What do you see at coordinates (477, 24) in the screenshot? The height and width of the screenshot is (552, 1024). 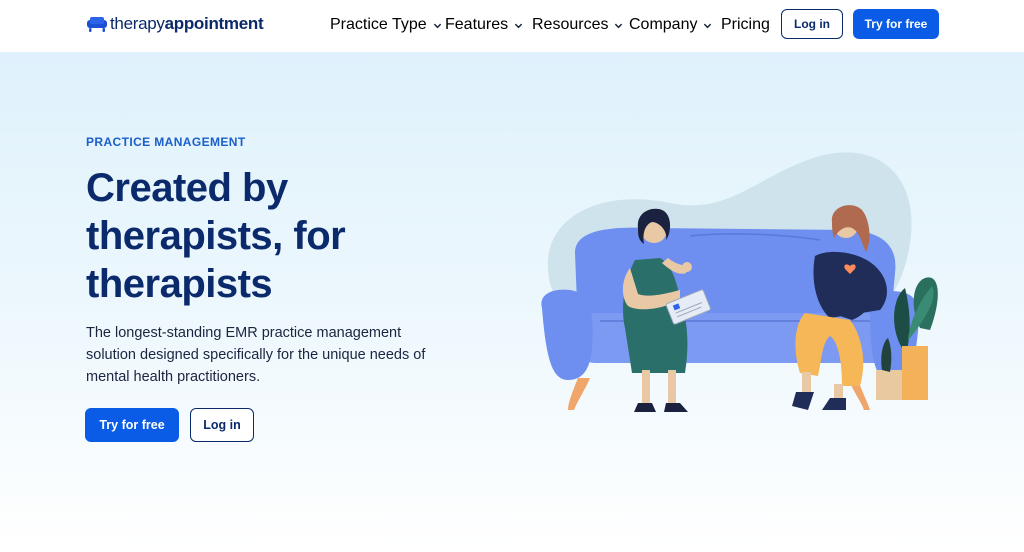 I see `nav-label: Features` at bounding box center [477, 24].